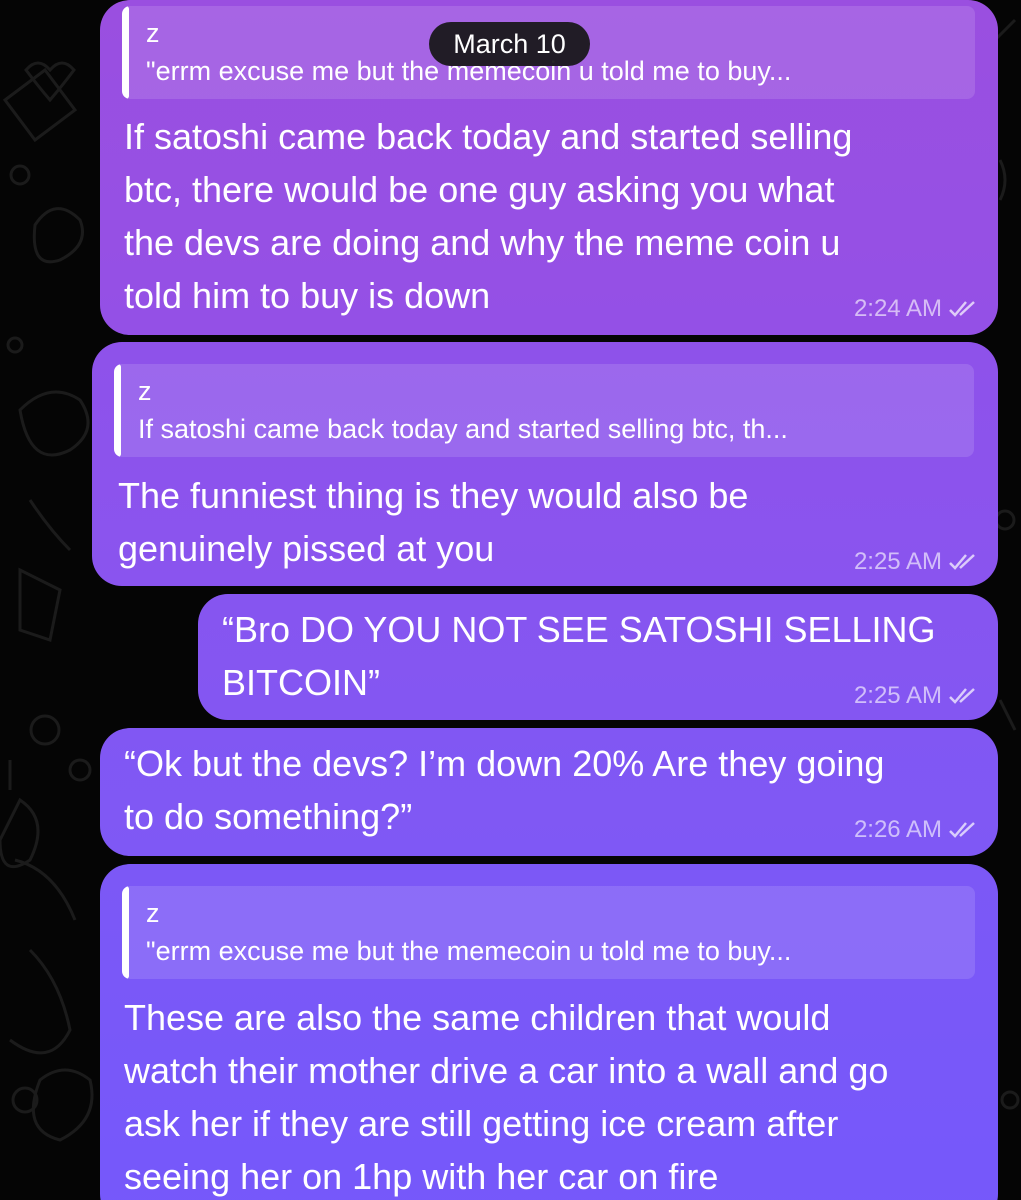 The width and height of the screenshot is (1021, 1200). Describe the element at coordinates (579, 629) in the screenshot. I see `message-text-line: “Bro DO YOU NOT SEE SATOSHI SELLING` at that location.